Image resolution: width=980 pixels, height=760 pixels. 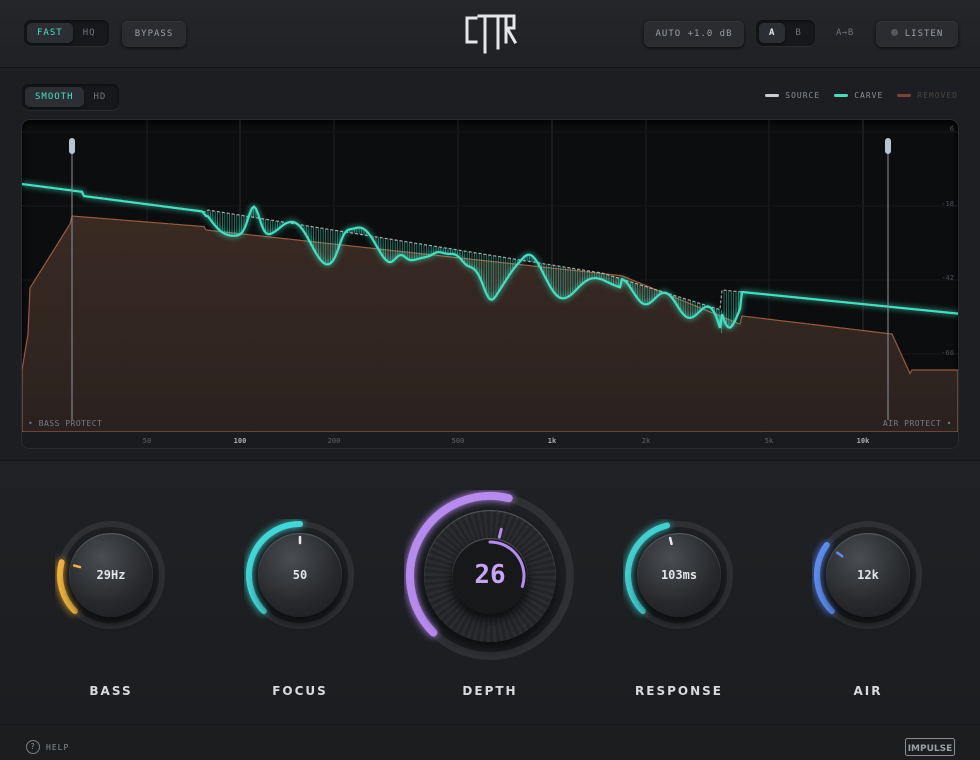 I want to click on focus-value: 50, so click(x=300, y=575).